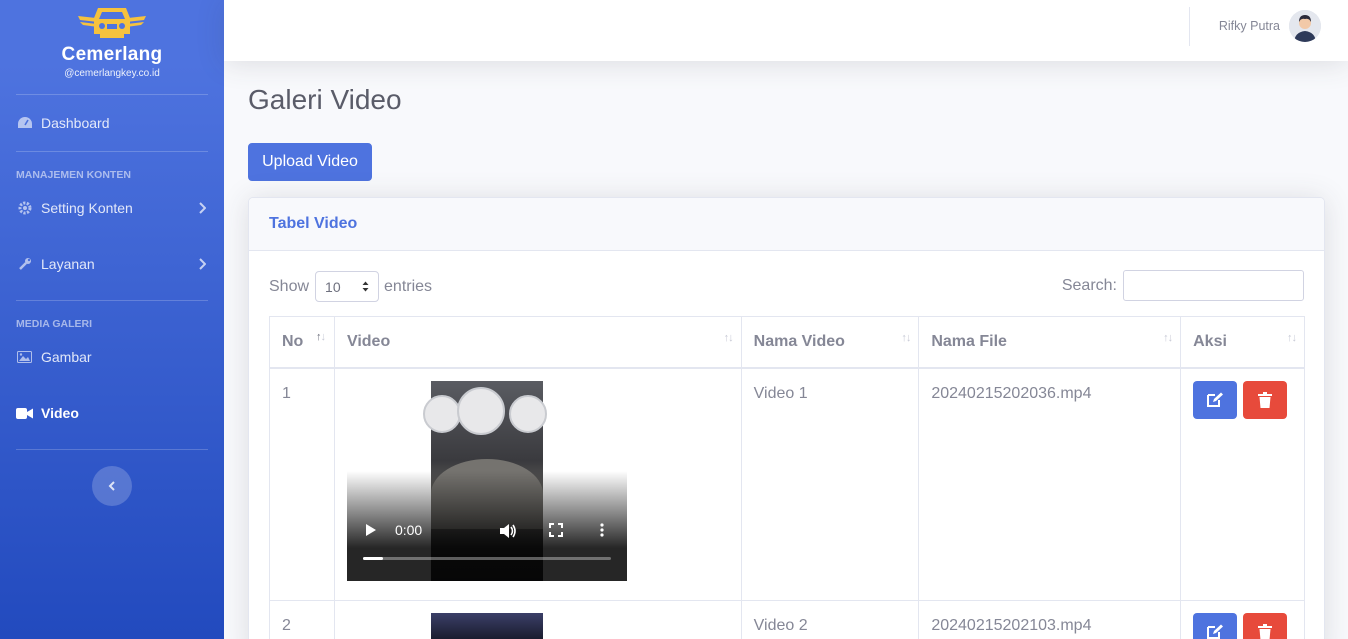 The image size is (1348, 639). I want to click on column-header-label: Aksi, so click(1210, 341).